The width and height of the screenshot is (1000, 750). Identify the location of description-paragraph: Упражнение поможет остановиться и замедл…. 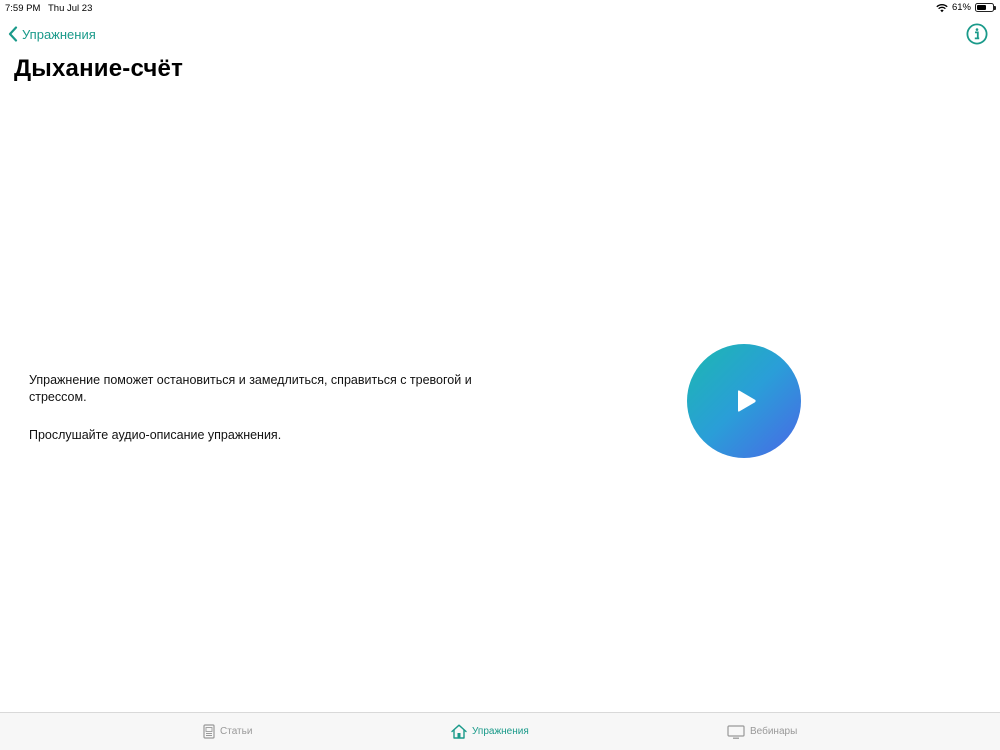
(250, 388).